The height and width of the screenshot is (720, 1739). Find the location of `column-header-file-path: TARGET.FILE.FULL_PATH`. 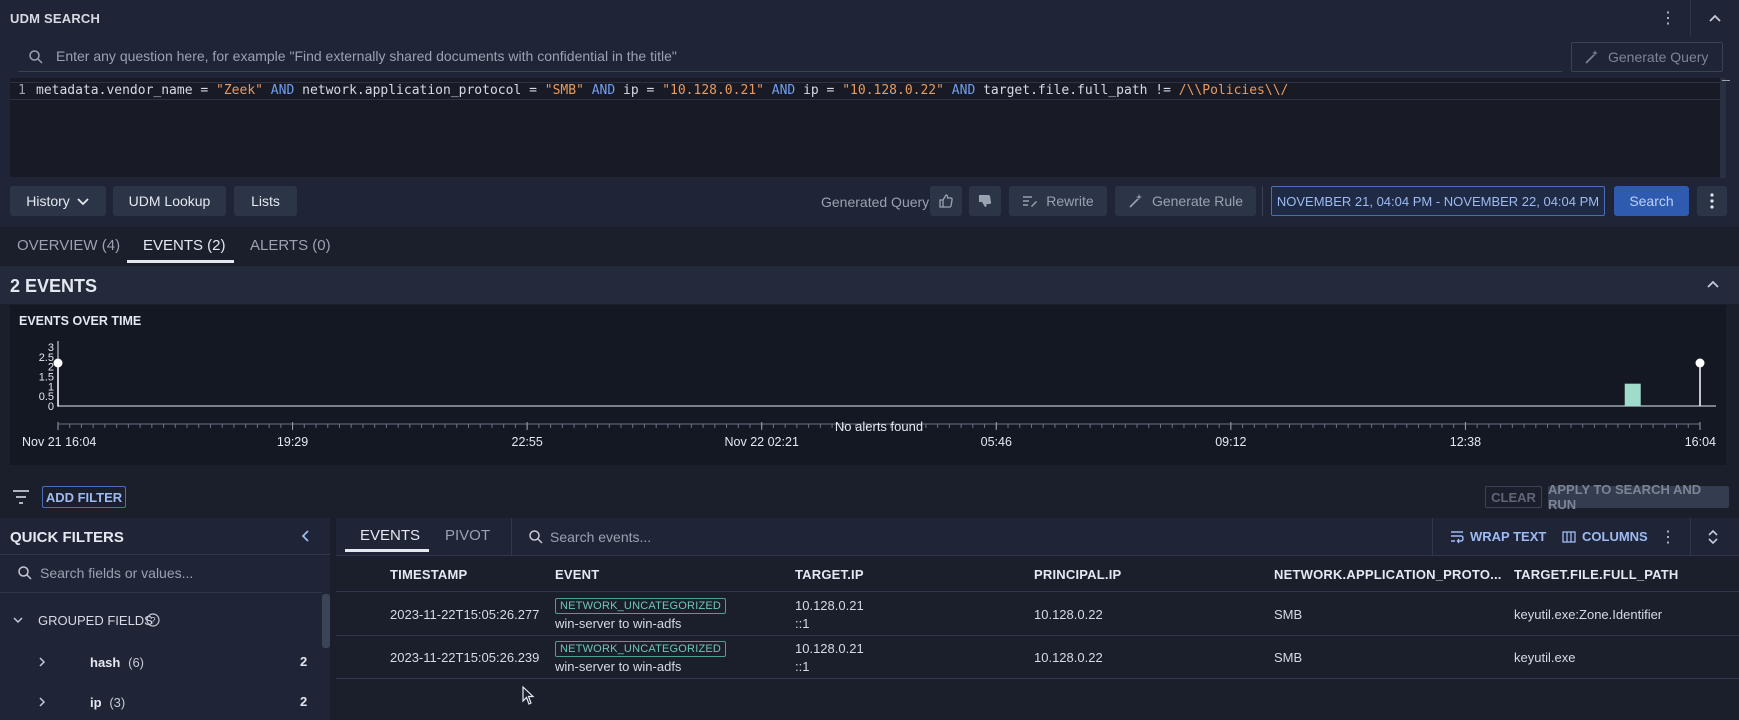

column-header-file-path: TARGET.FILE.FULL_PATH is located at coordinates (1596, 574).